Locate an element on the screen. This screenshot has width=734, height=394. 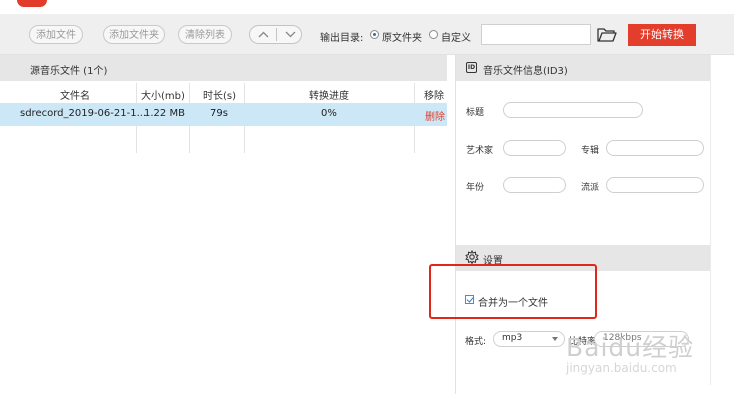
radio-custom-label: 自定义 is located at coordinates (456, 38).